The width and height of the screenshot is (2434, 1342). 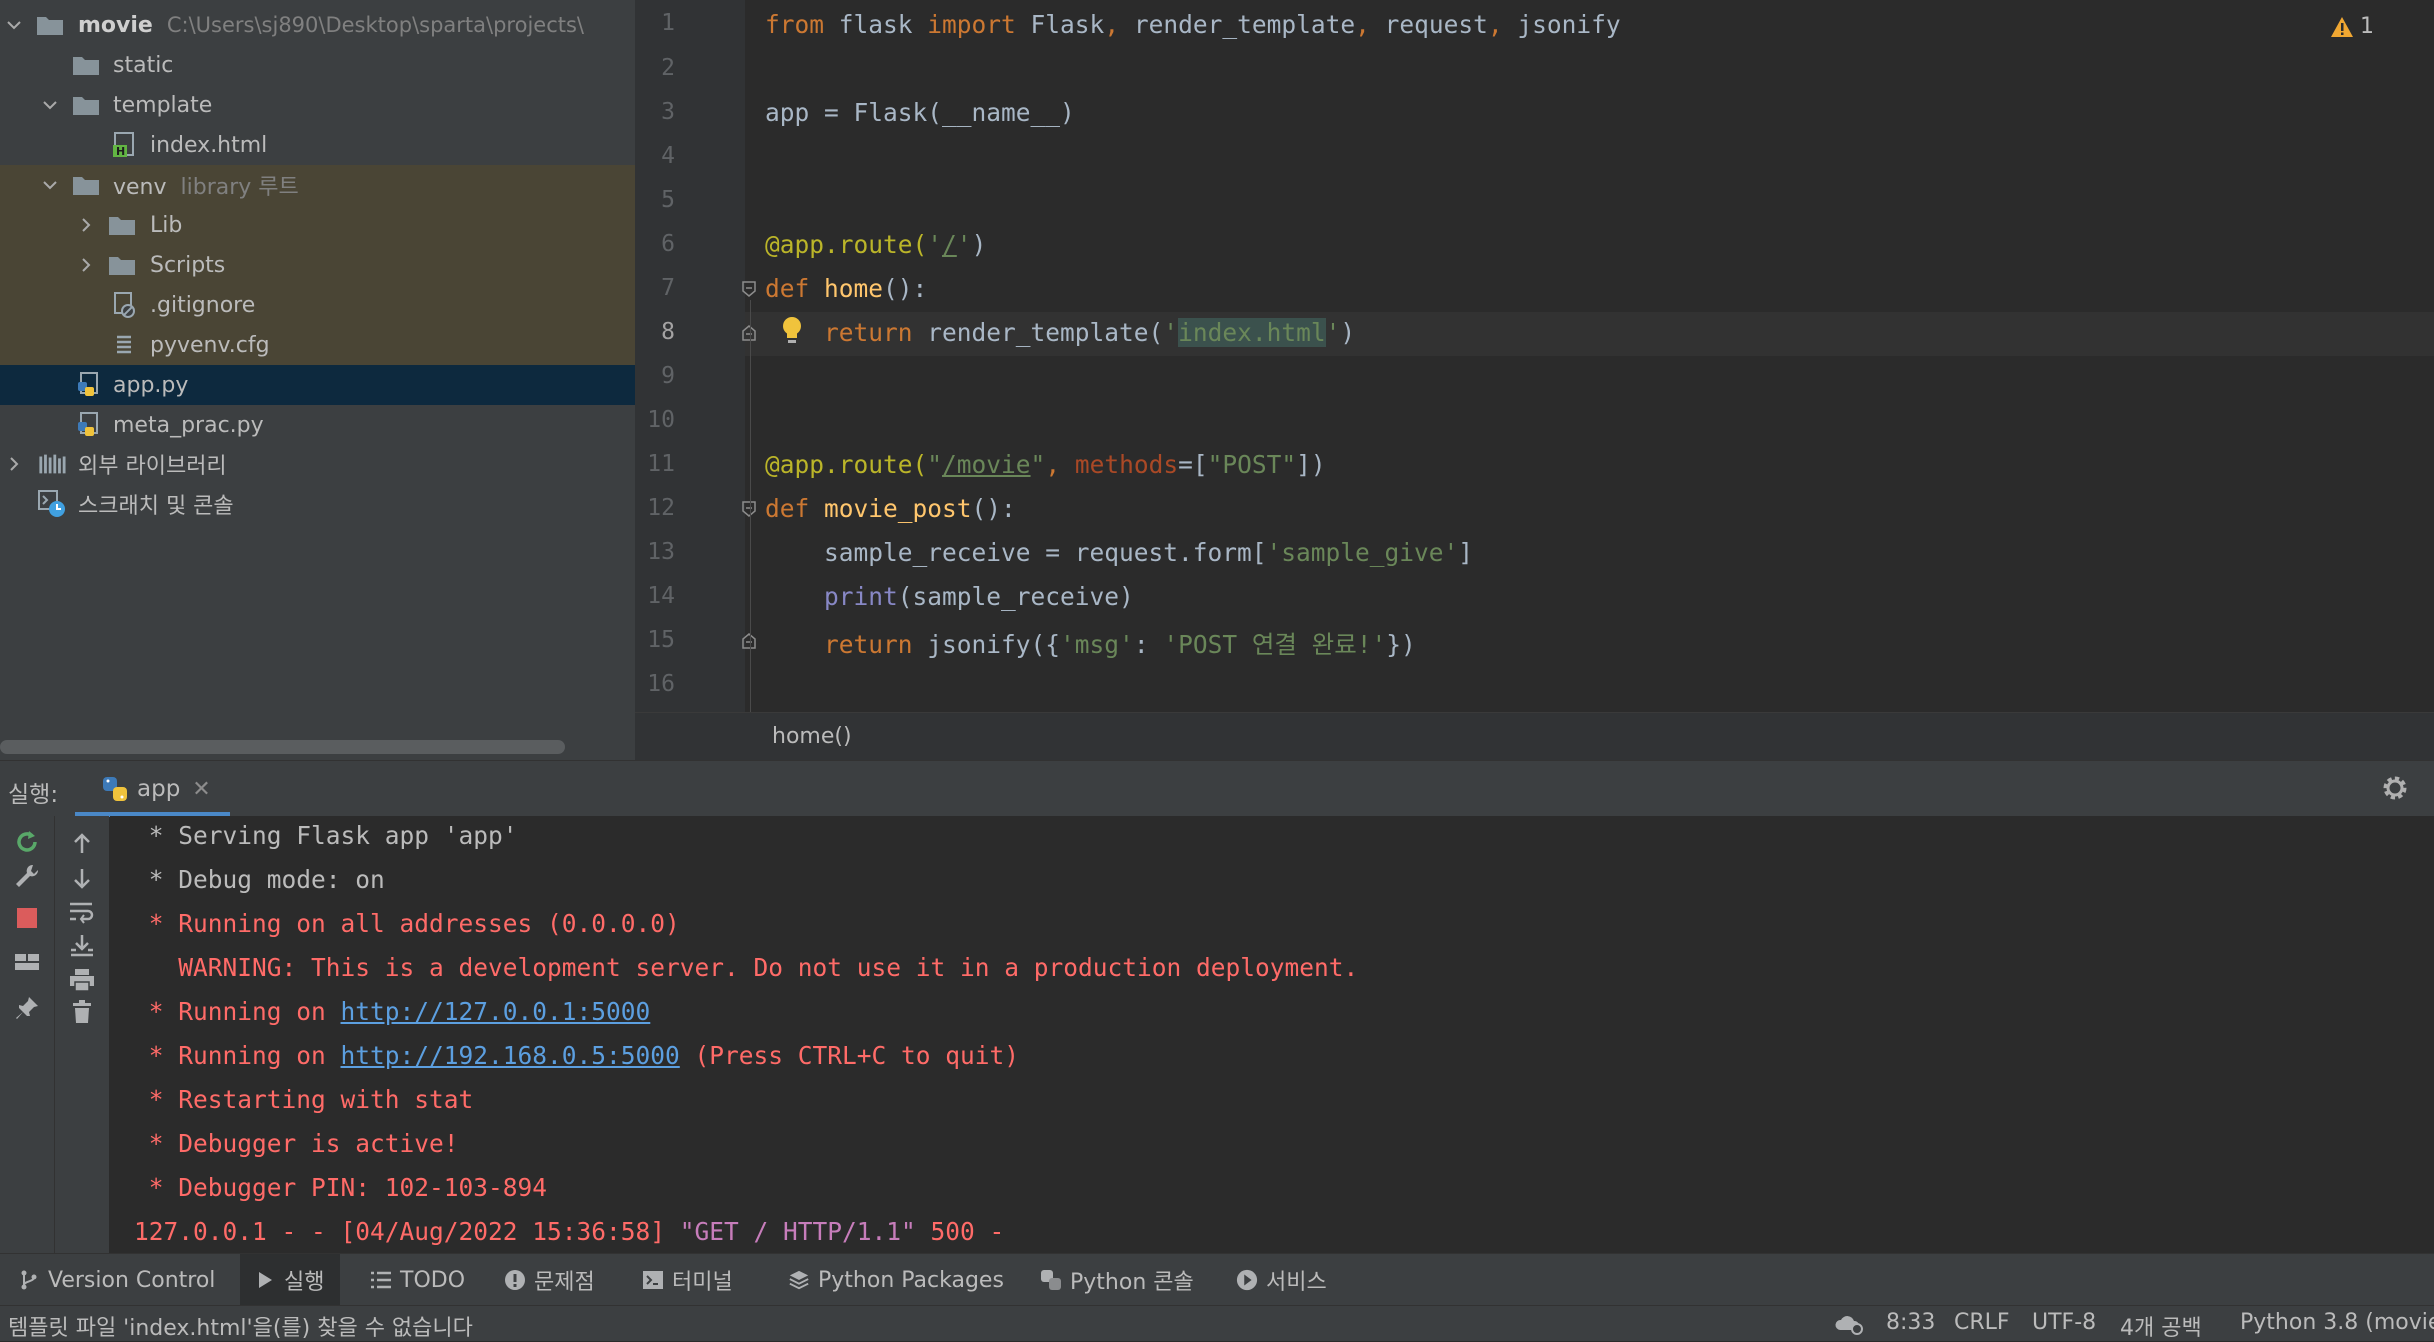 I want to click on close-icon: ✕, so click(x=201, y=789).